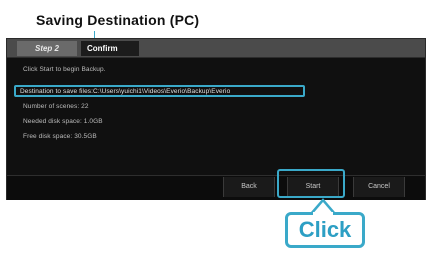 Image resolution: width=439 pixels, height=253 pixels. I want to click on click-callout-pointer-cover, so click(323, 214).